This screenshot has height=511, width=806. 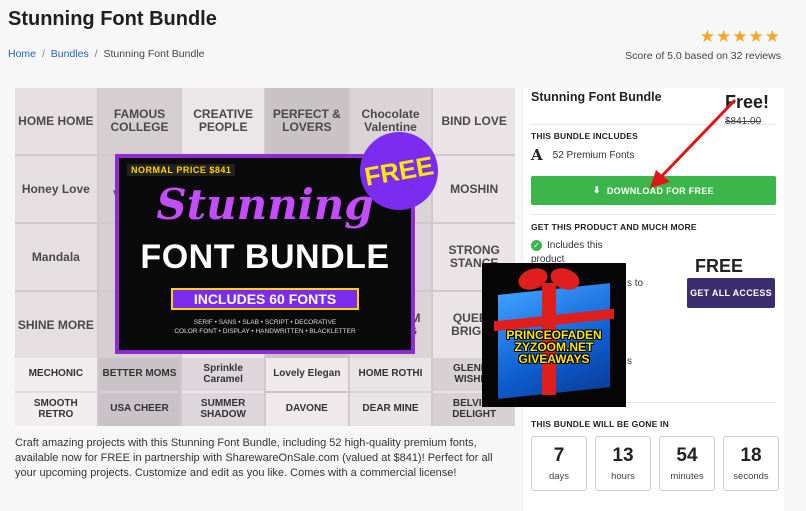 What do you see at coordinates (703, 56) in the screenshot?
I see `rating-score-text: Score of 5.0 based on 32 reviews` at bounding box center [703, 56].